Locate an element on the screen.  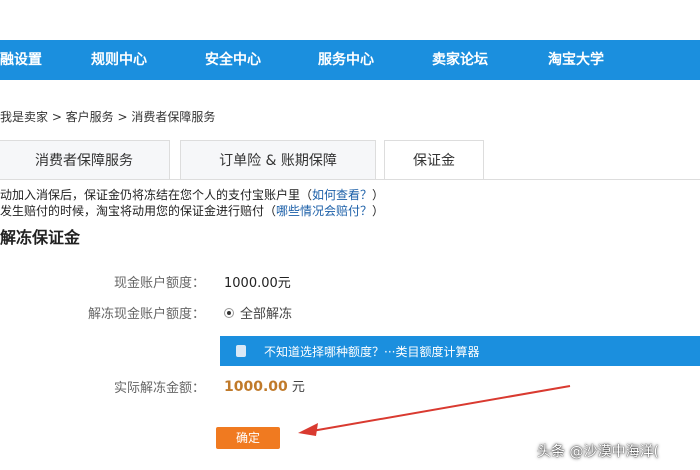
note-line-1-text: 动加入消保后，保证金仍将冻结在您个人的支付宝账户里（ is located at coordinates (156, 195).